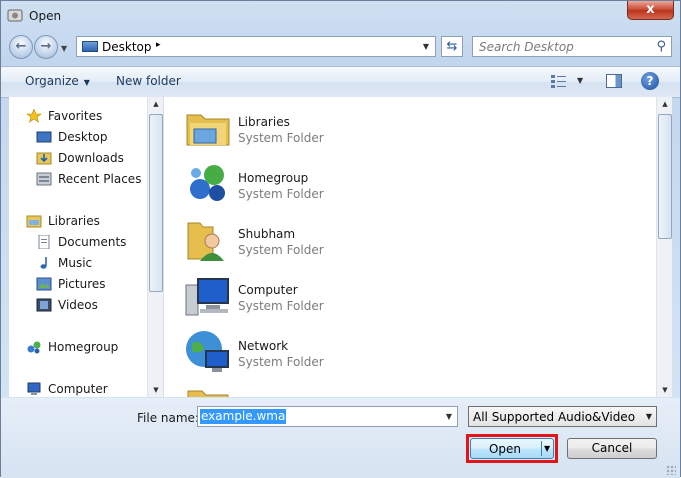  I want to click on search-box: ⚲, so click(572, 46).